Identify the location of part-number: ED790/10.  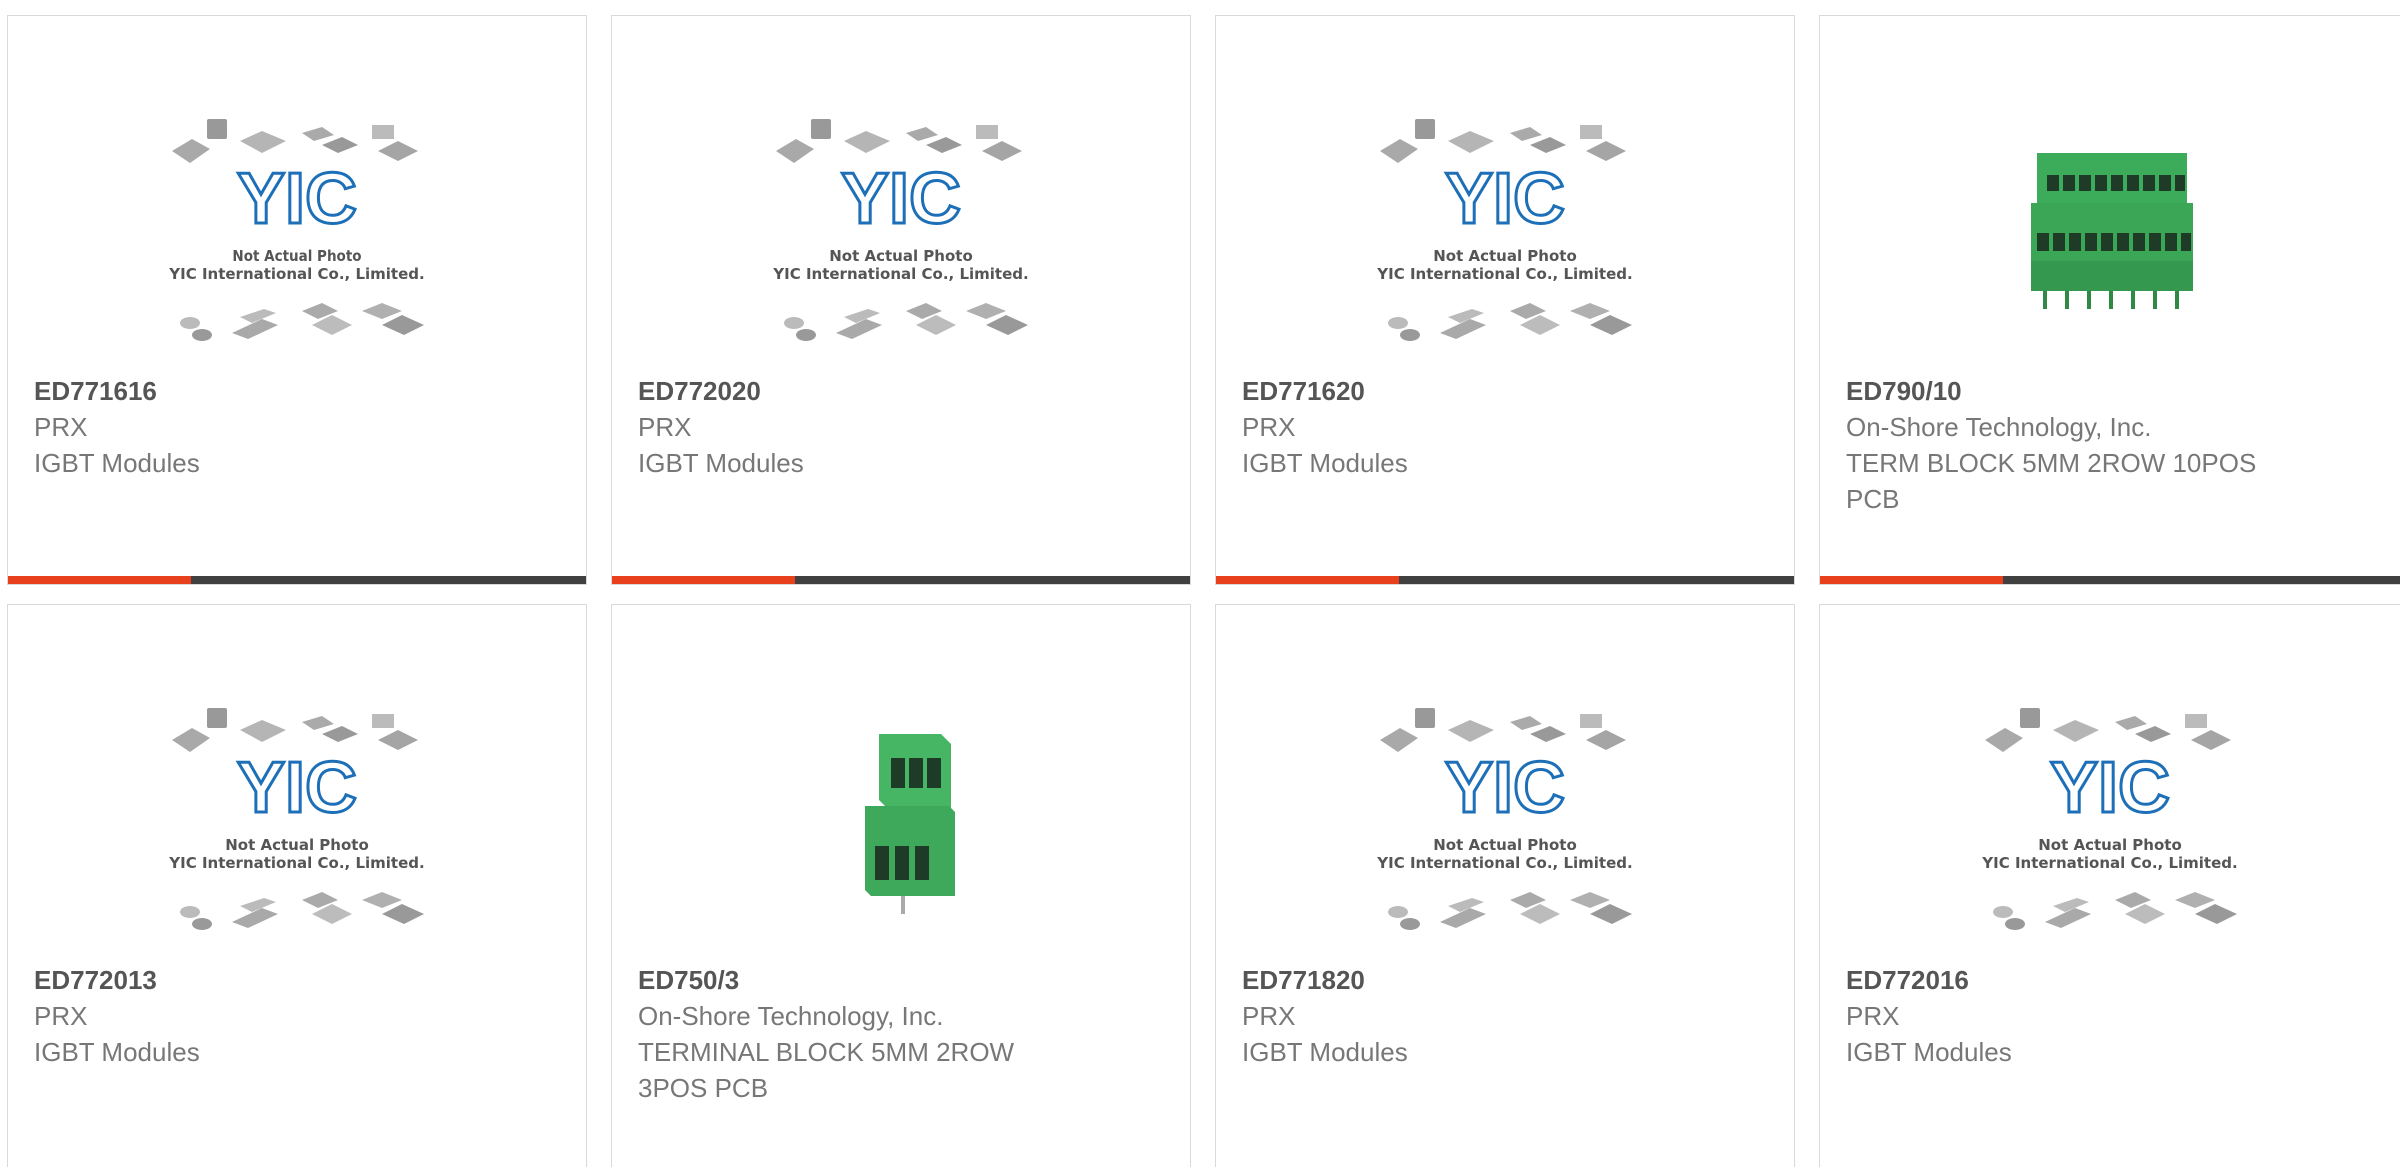
(2113, 391).